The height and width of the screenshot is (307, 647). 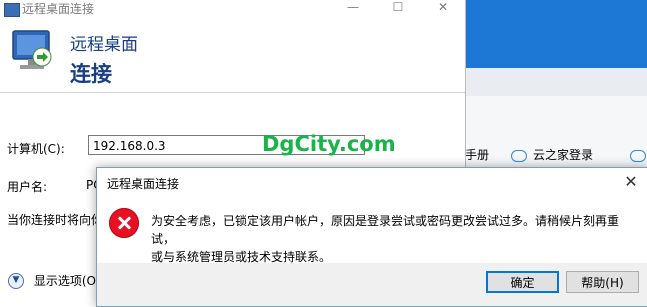 What do you see at coordinates (36, 149) in the screenshot?
I see `computer-label: 计算机(C):` at bounding box center [36, 149].